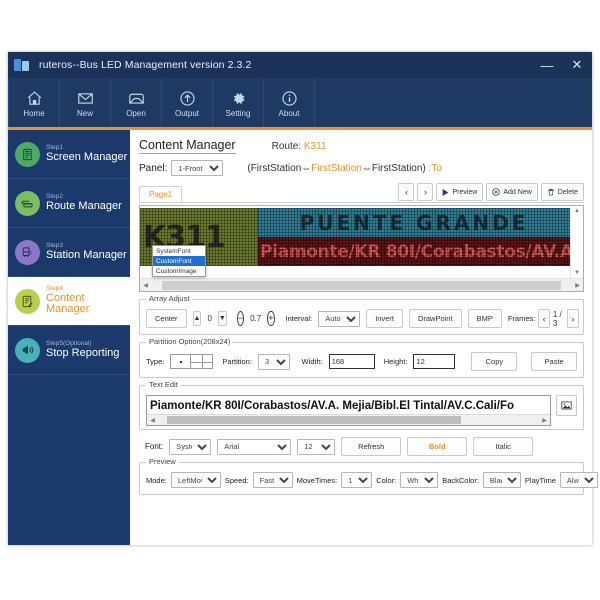  What do you see at coordinates (357, 480) in the screenshot?
I see `movetimes-select: 1` at bounding box center [357, 480].